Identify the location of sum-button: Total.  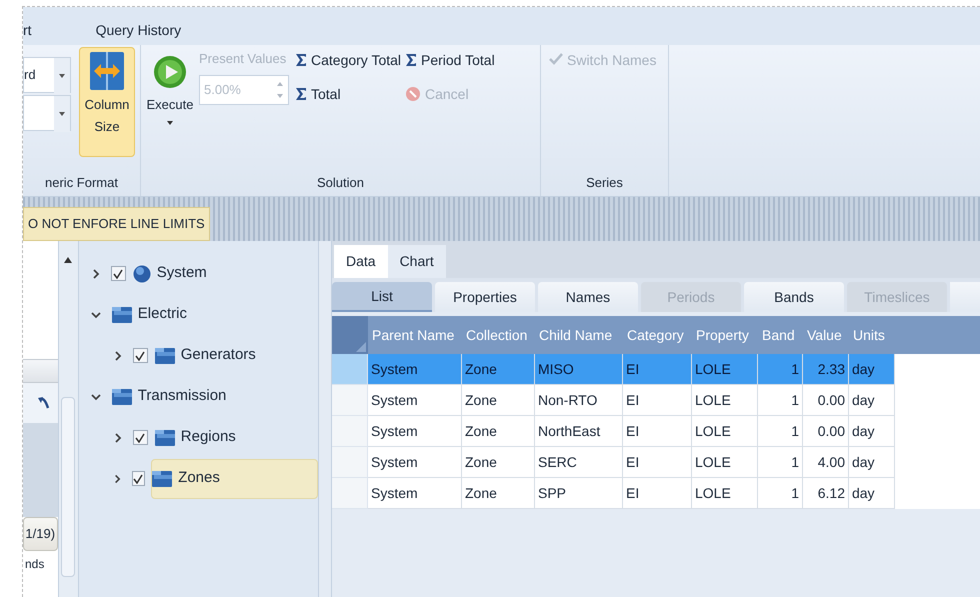
(350, 94).